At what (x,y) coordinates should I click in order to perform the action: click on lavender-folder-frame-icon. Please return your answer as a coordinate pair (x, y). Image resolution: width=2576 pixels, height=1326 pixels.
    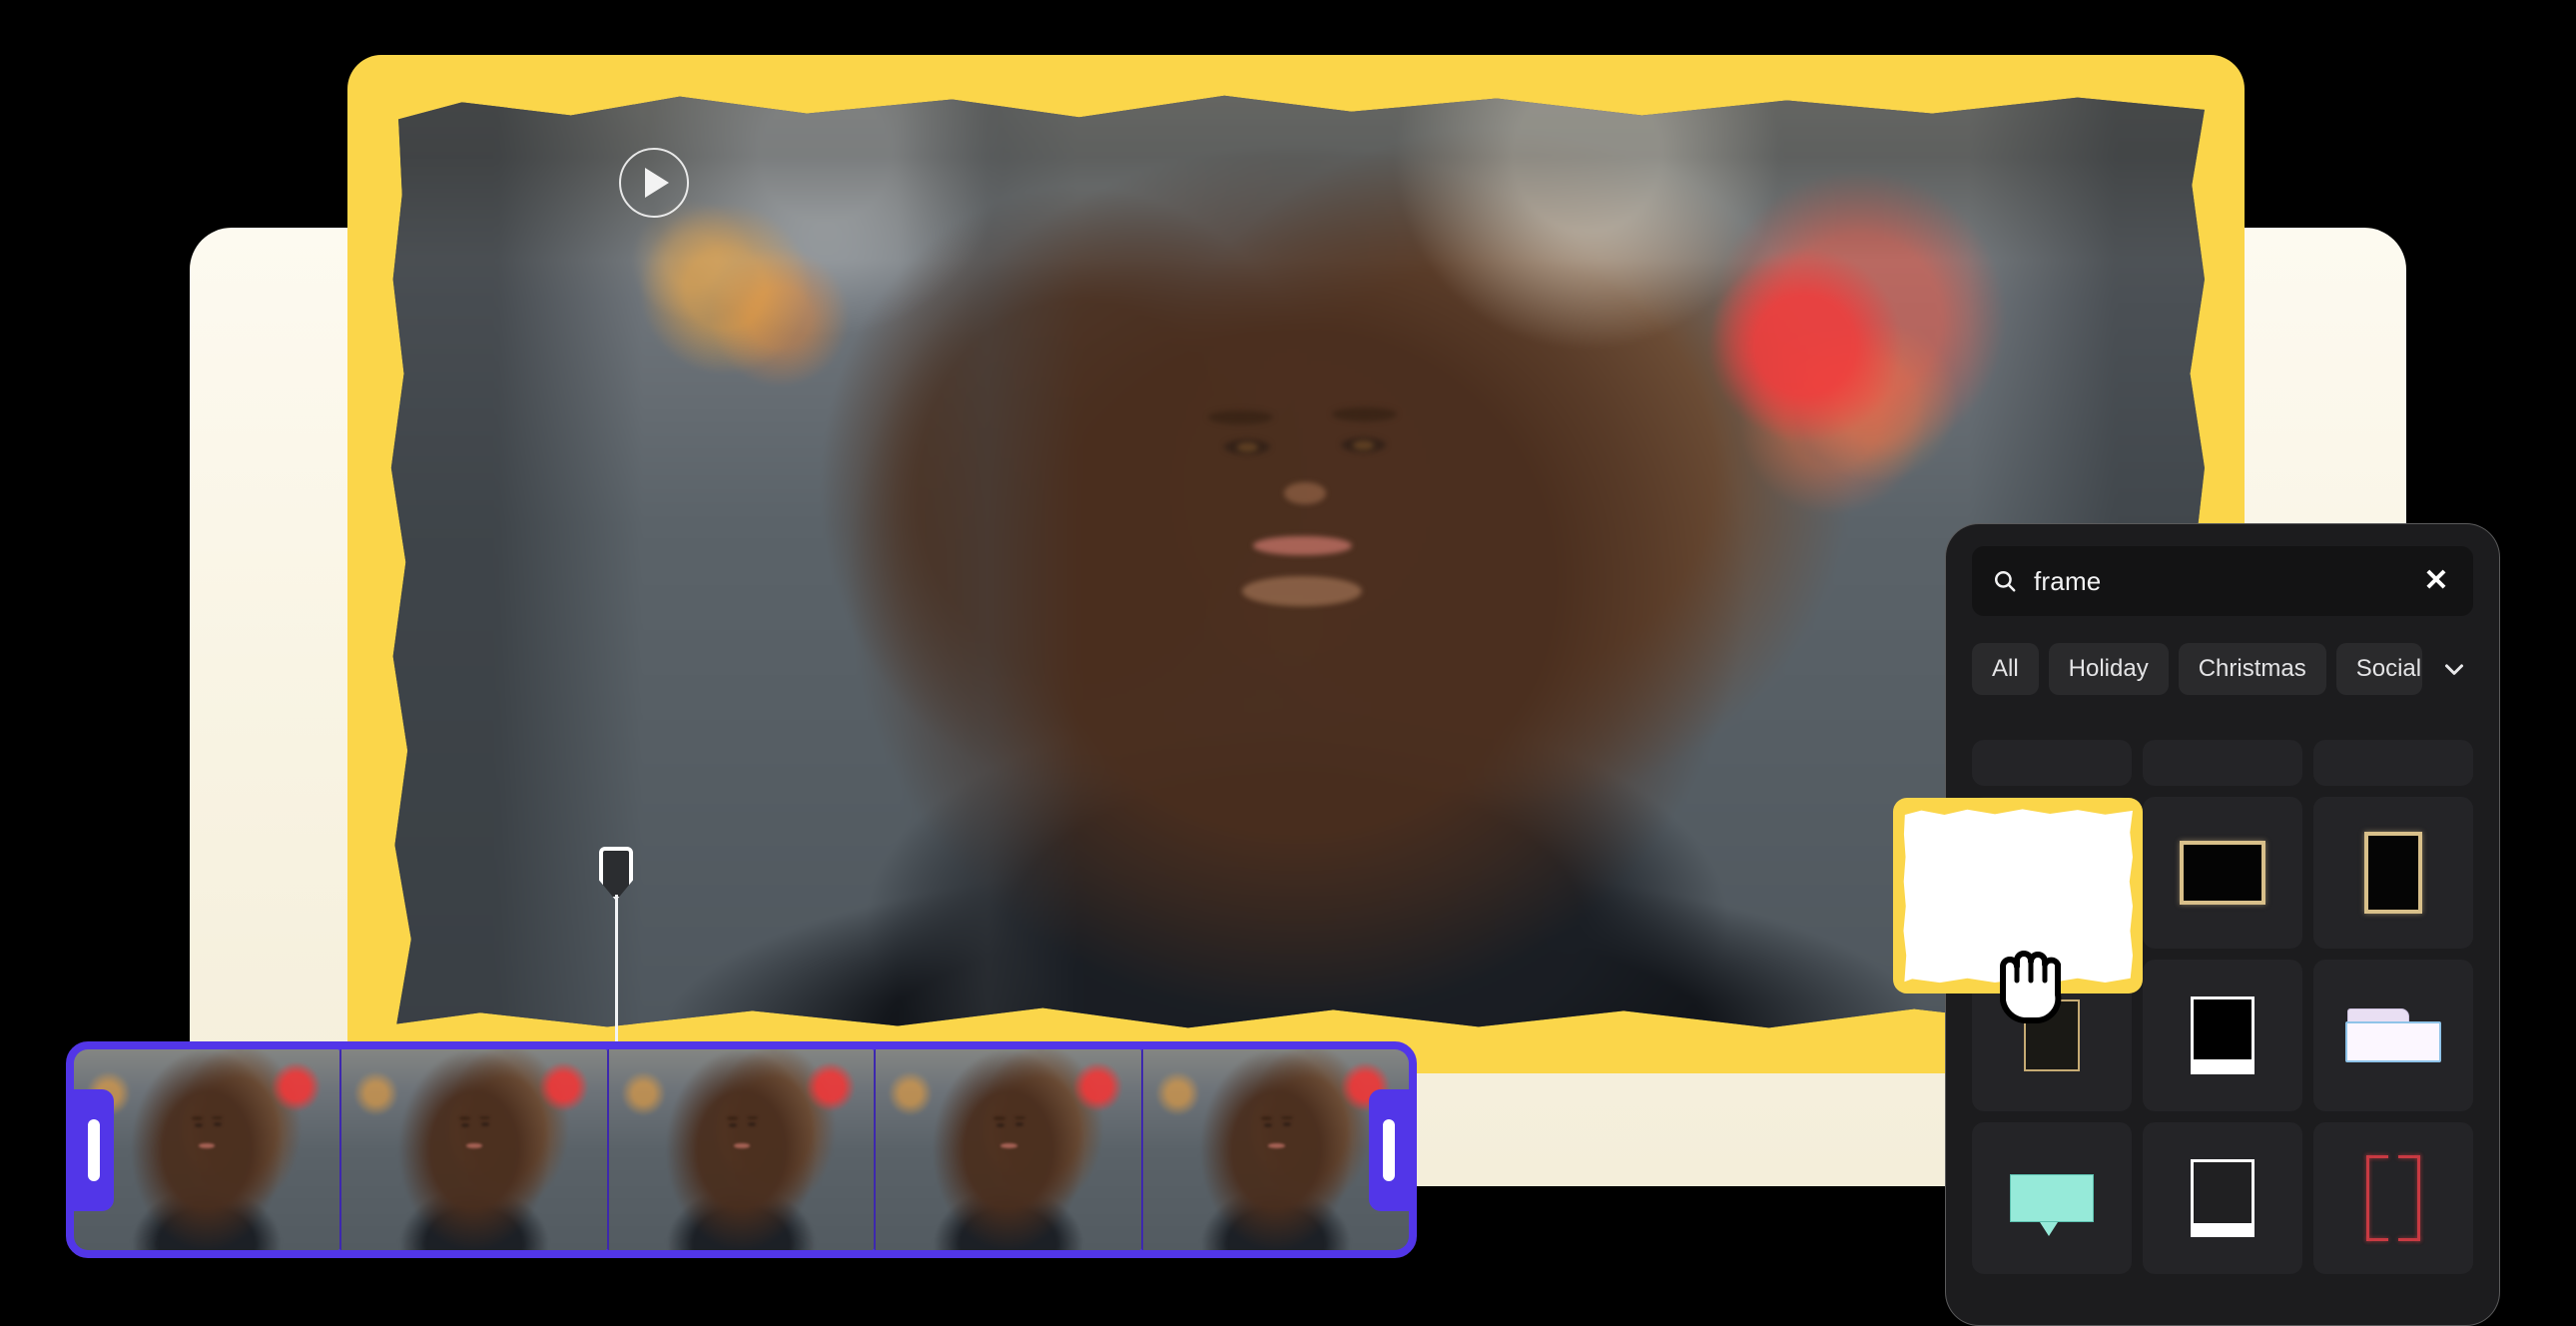
    Looking at the image, I should click on (2393, 1035).